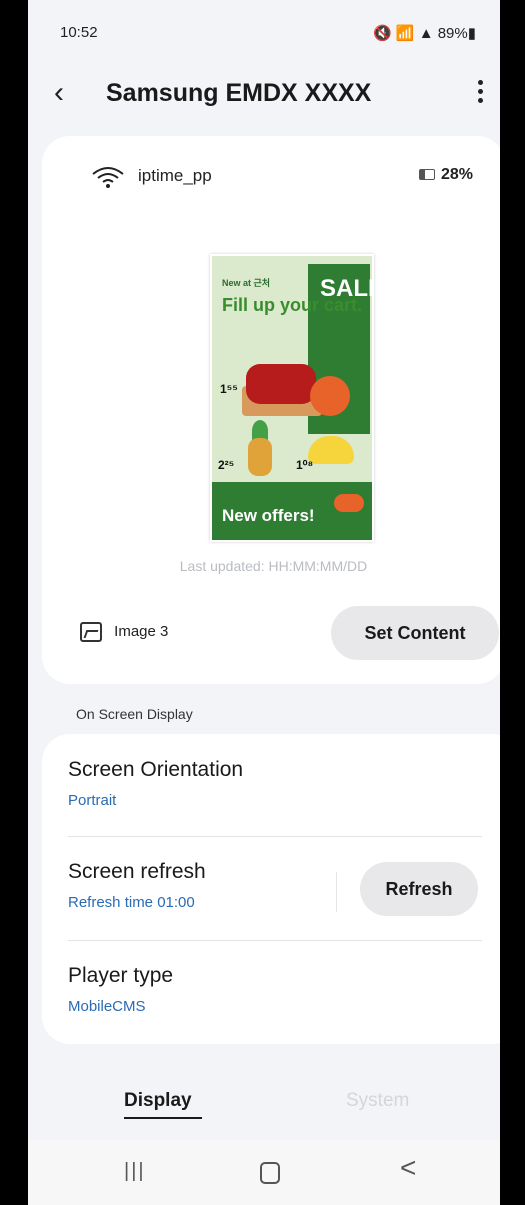  Describe the element at coordinates (264, 32) in the screenshot. I see `status-bar: 10:52 🔇 📶 ▲ 89%▮` at that location.